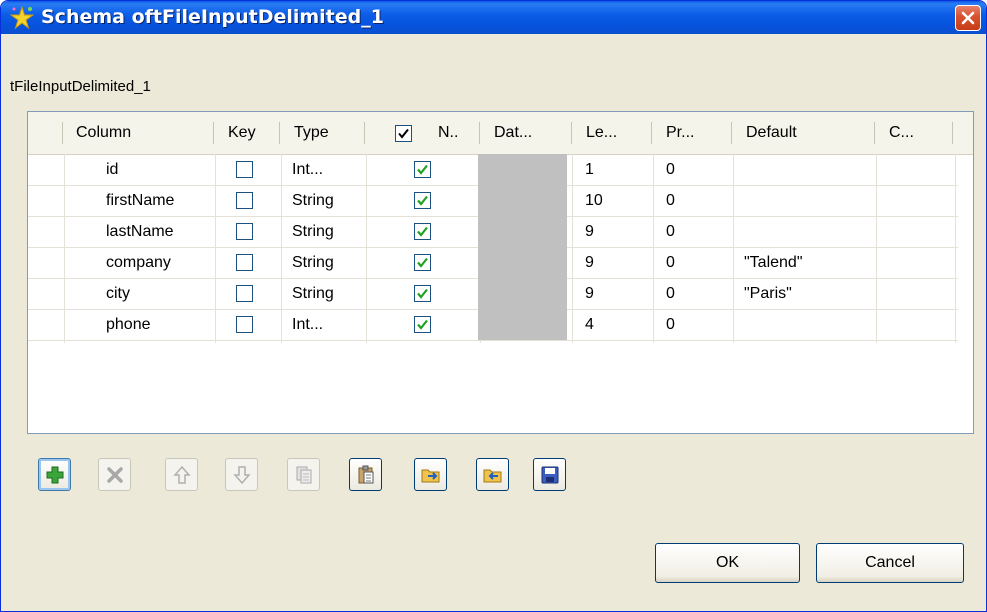  I want to click on table-row: firstName String 10 0, so click(493, 200).